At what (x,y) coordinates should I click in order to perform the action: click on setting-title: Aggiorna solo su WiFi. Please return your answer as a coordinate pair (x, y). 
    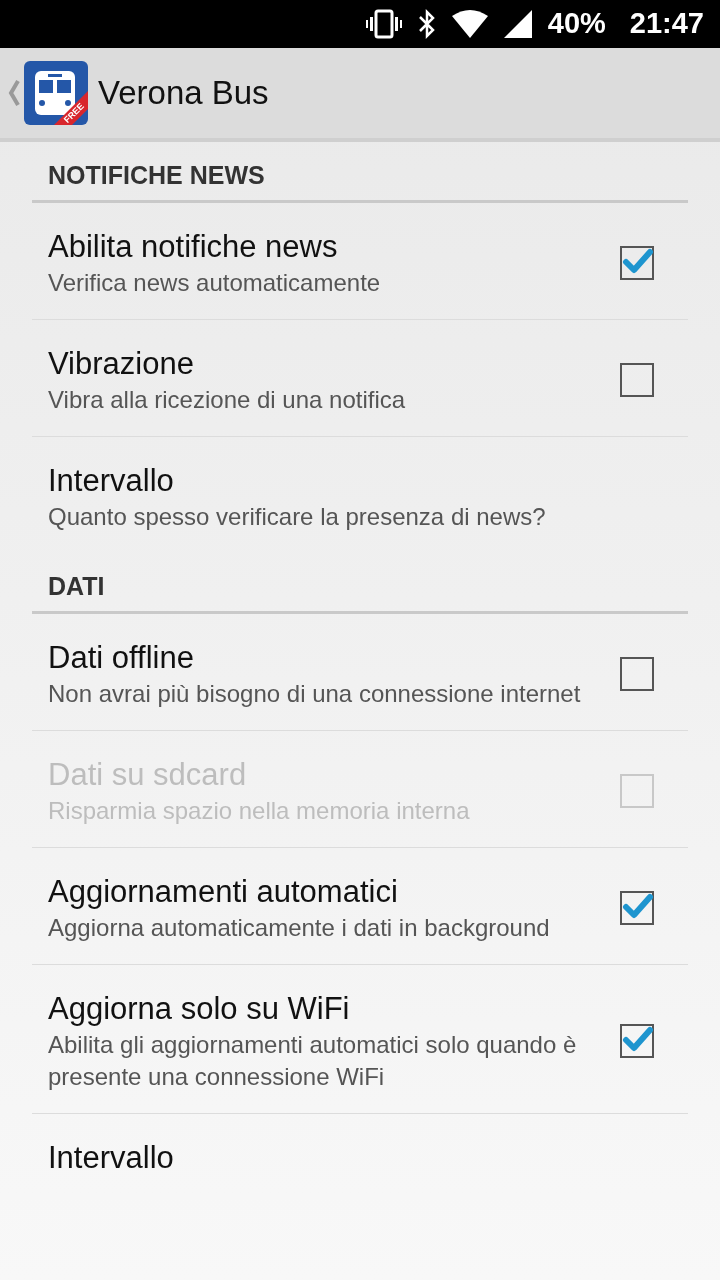
    Looking at the image, I should click on (199, 1009).